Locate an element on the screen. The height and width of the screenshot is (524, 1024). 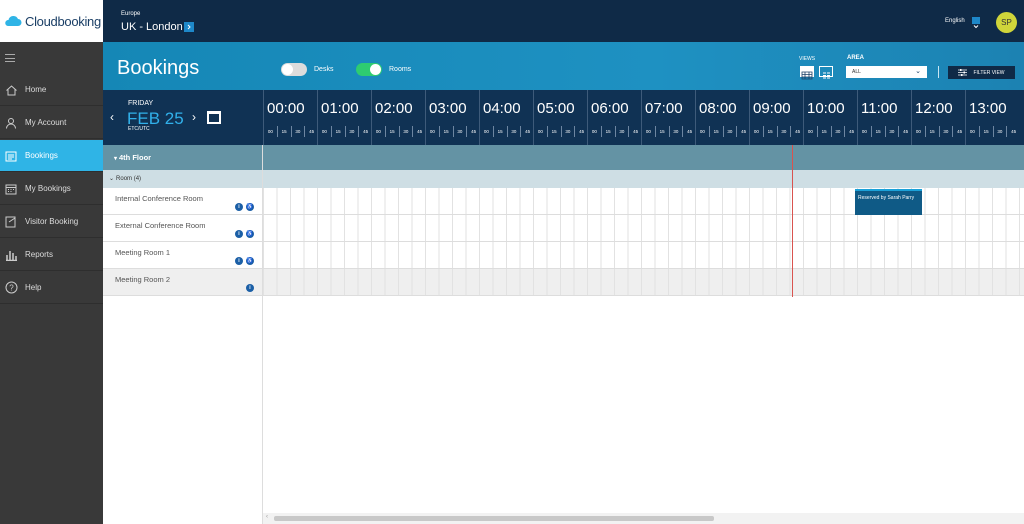
timezone-label: ETC/UTC is located at coordinates (139, 129).